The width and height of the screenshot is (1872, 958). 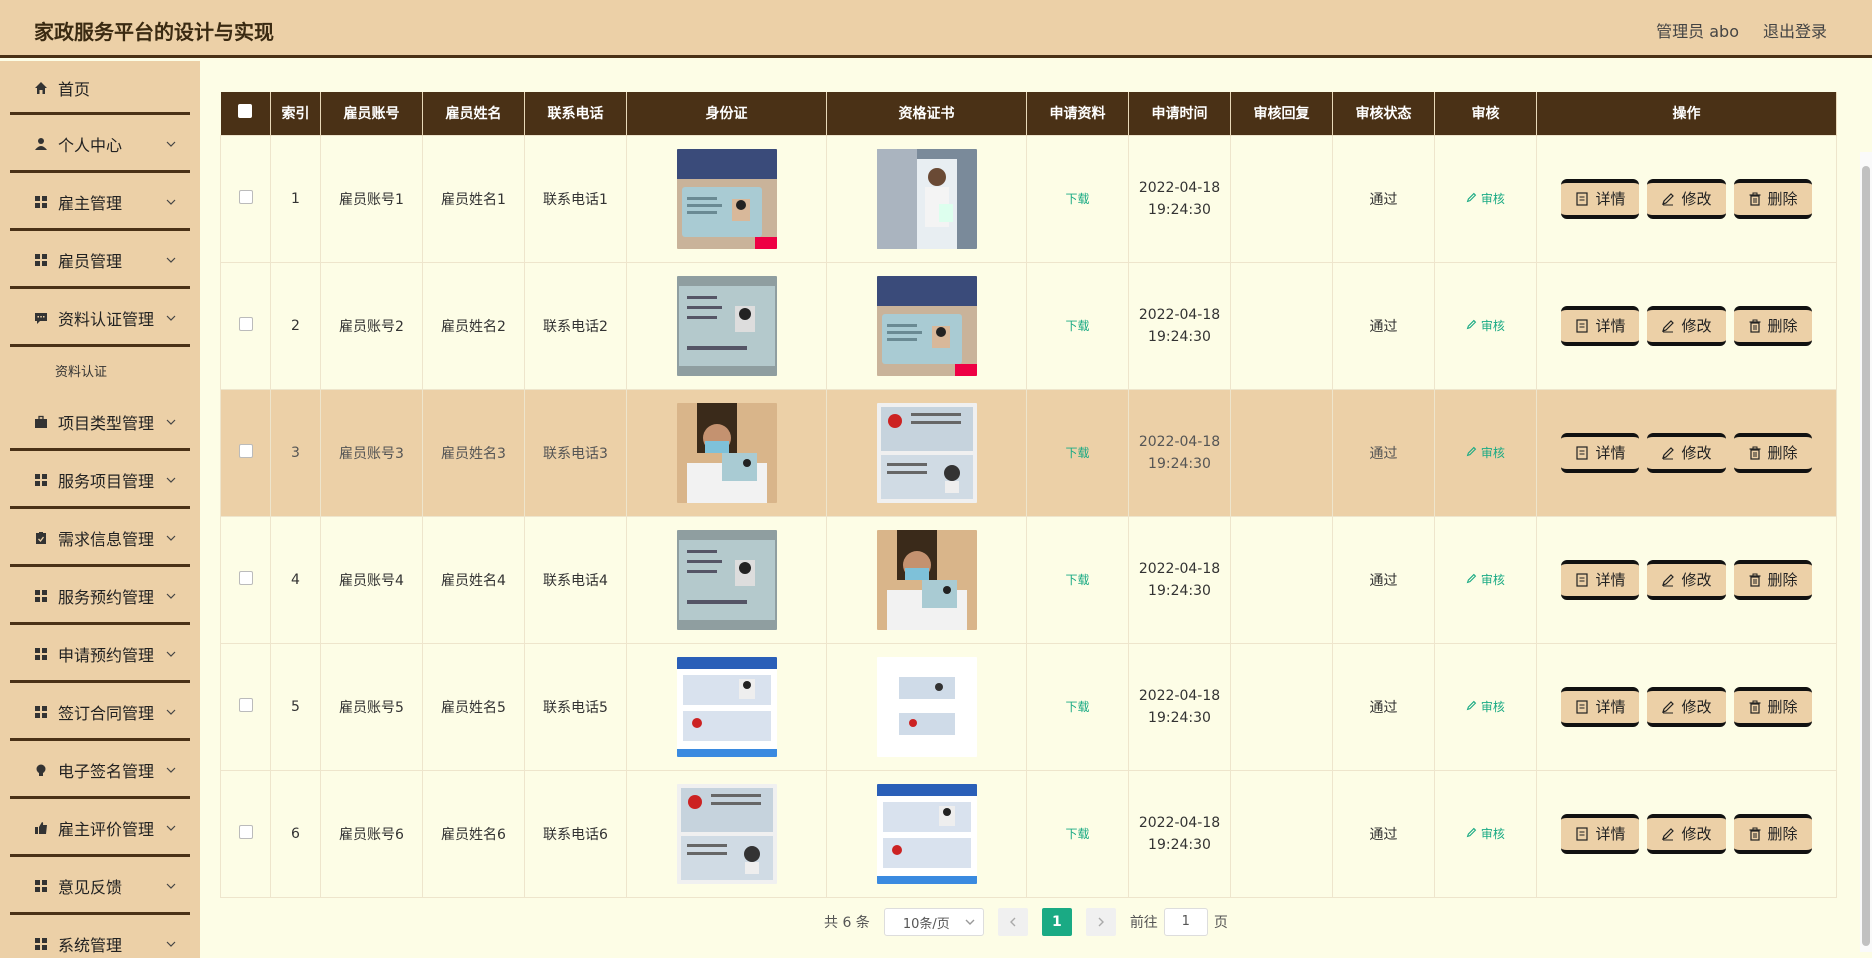 What do you see at coordinates (100, 936) in the screenshot?
I see `sidebar-item-15: 系统管理` at bounding box center [100, 936].